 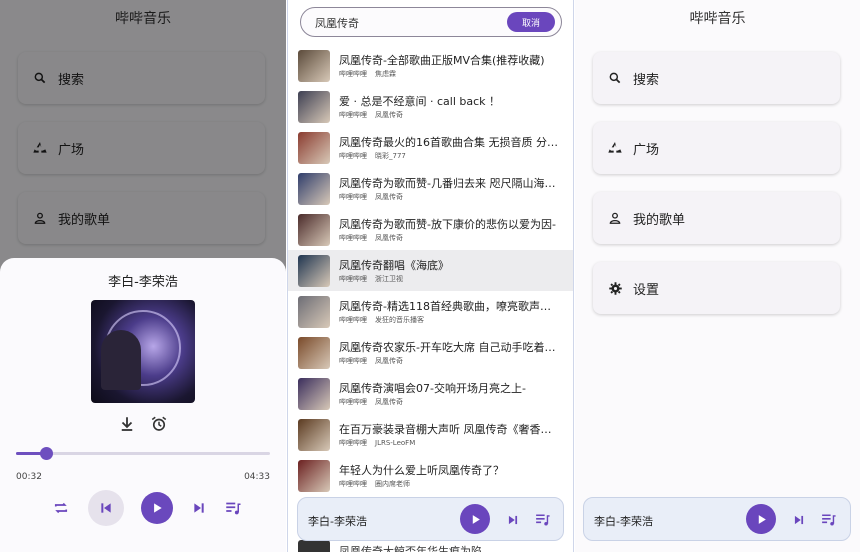 What do you see at coordinates (615, 148) in the screenshot?
I see `recycle-icon` at bounding box center [615, 148].